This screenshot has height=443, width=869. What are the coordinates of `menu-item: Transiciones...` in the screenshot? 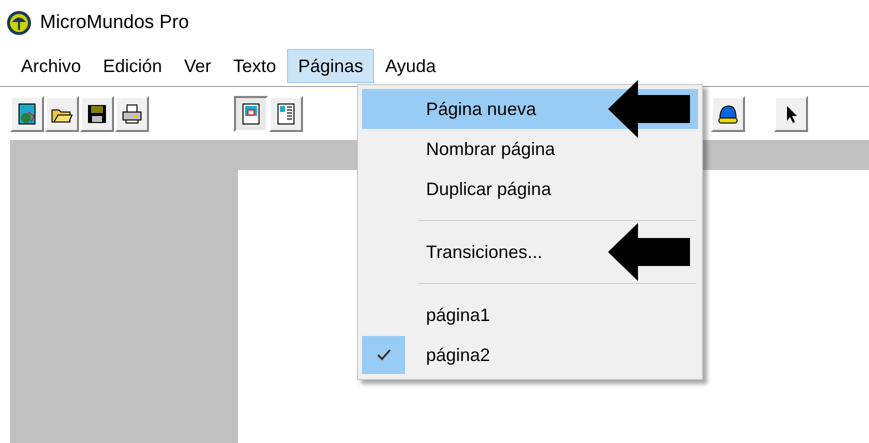 It's located at (484, 252).